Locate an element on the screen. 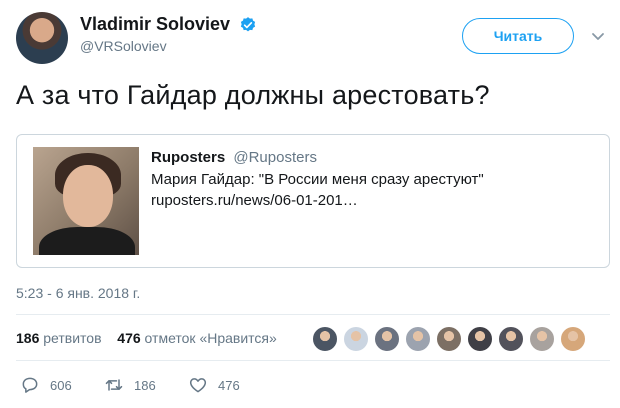 The image size is (620, 408). reply-count: 606 is located at coordinates (61, 385).